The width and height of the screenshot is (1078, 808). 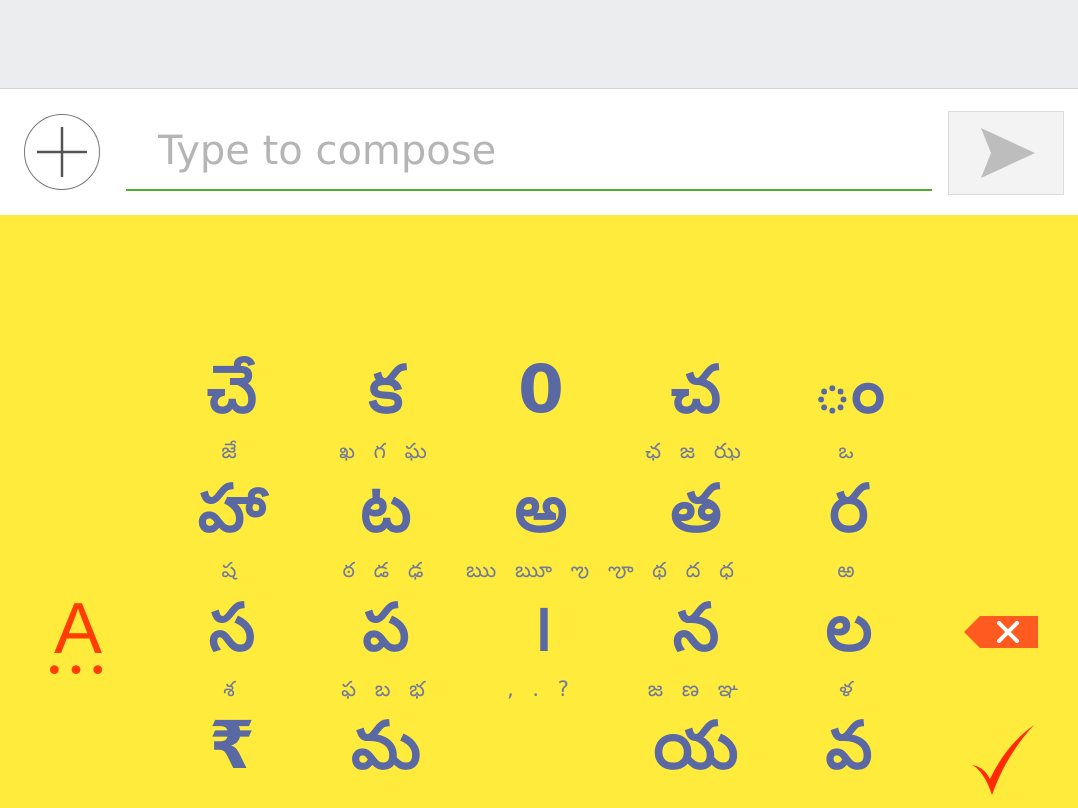 What do you see at coordinates (849, 451) in the screenshot?
I see `key-alt-labels: ఒ` at bounding box center [849, 451].